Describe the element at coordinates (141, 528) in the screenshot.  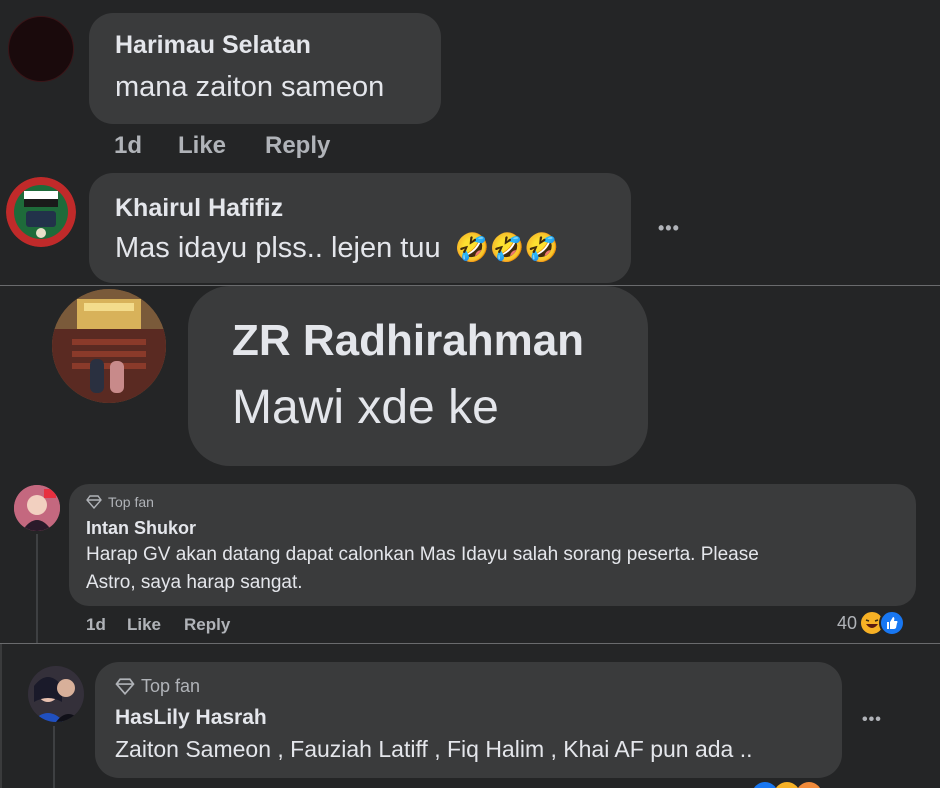
I see `commenter-name: Intan Shukor` at that location.